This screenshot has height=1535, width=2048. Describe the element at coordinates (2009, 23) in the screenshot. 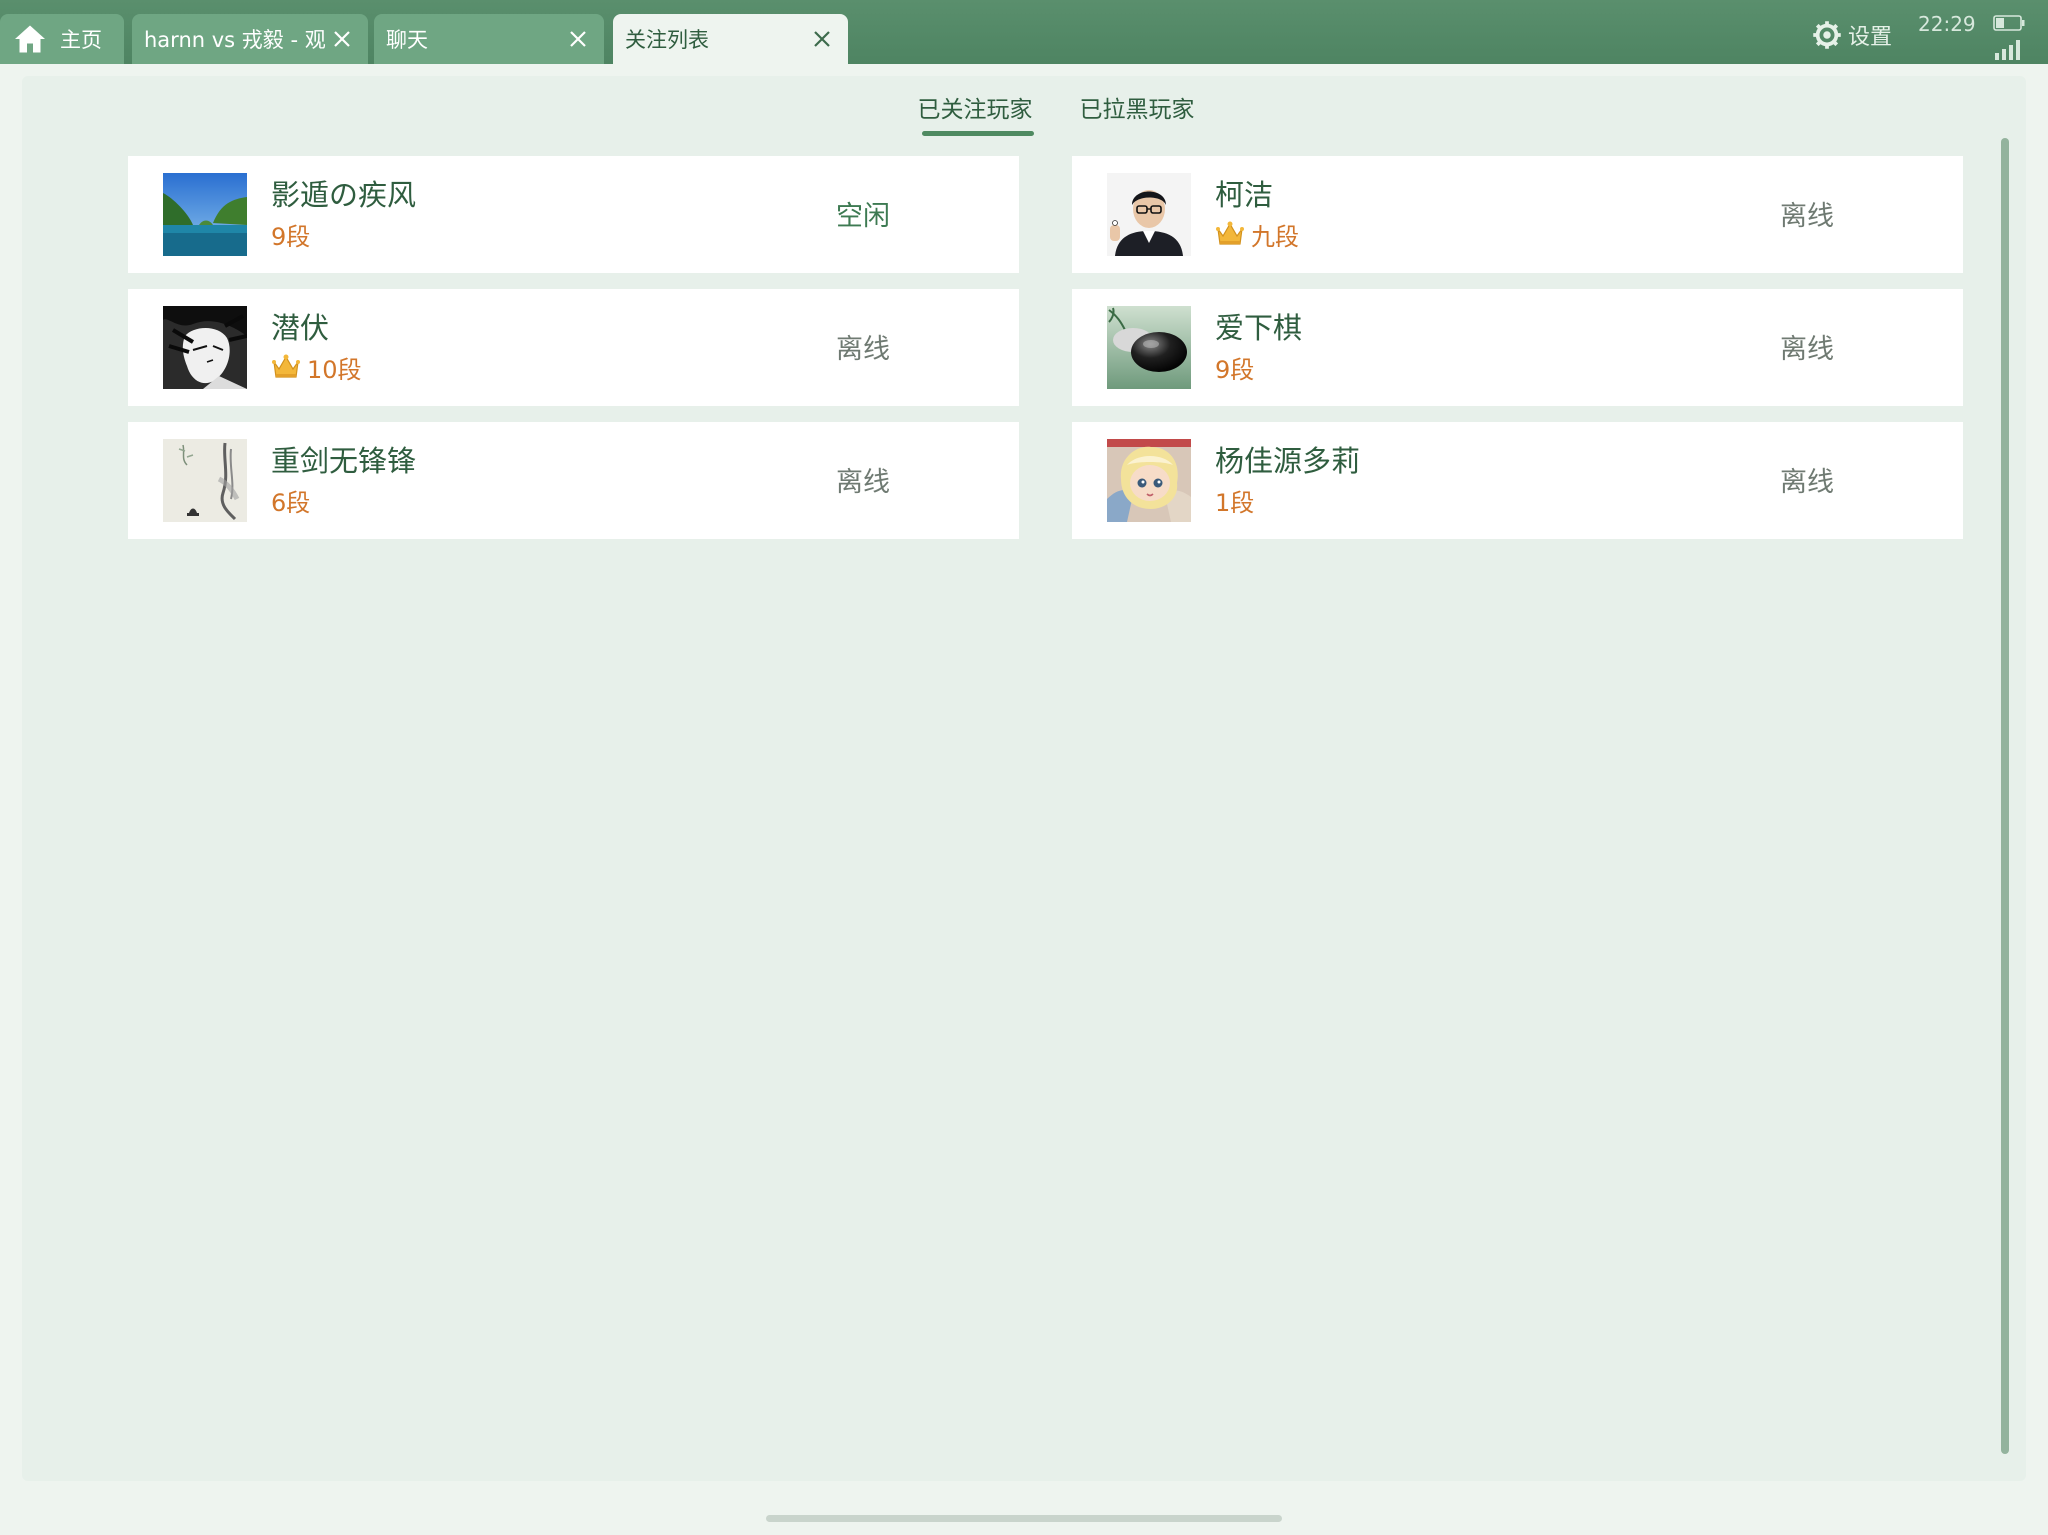

I see `battery-icon` at that location.